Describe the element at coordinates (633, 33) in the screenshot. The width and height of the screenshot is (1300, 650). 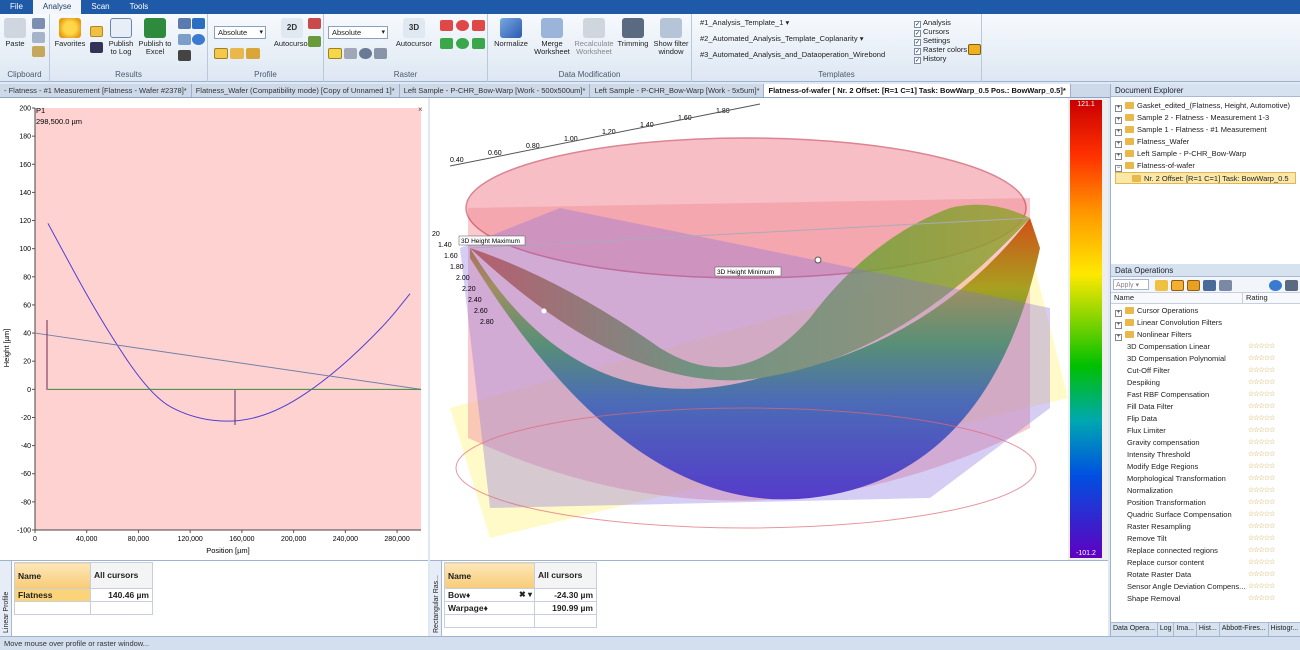
I see `trimming-button: Trimming` at that location.